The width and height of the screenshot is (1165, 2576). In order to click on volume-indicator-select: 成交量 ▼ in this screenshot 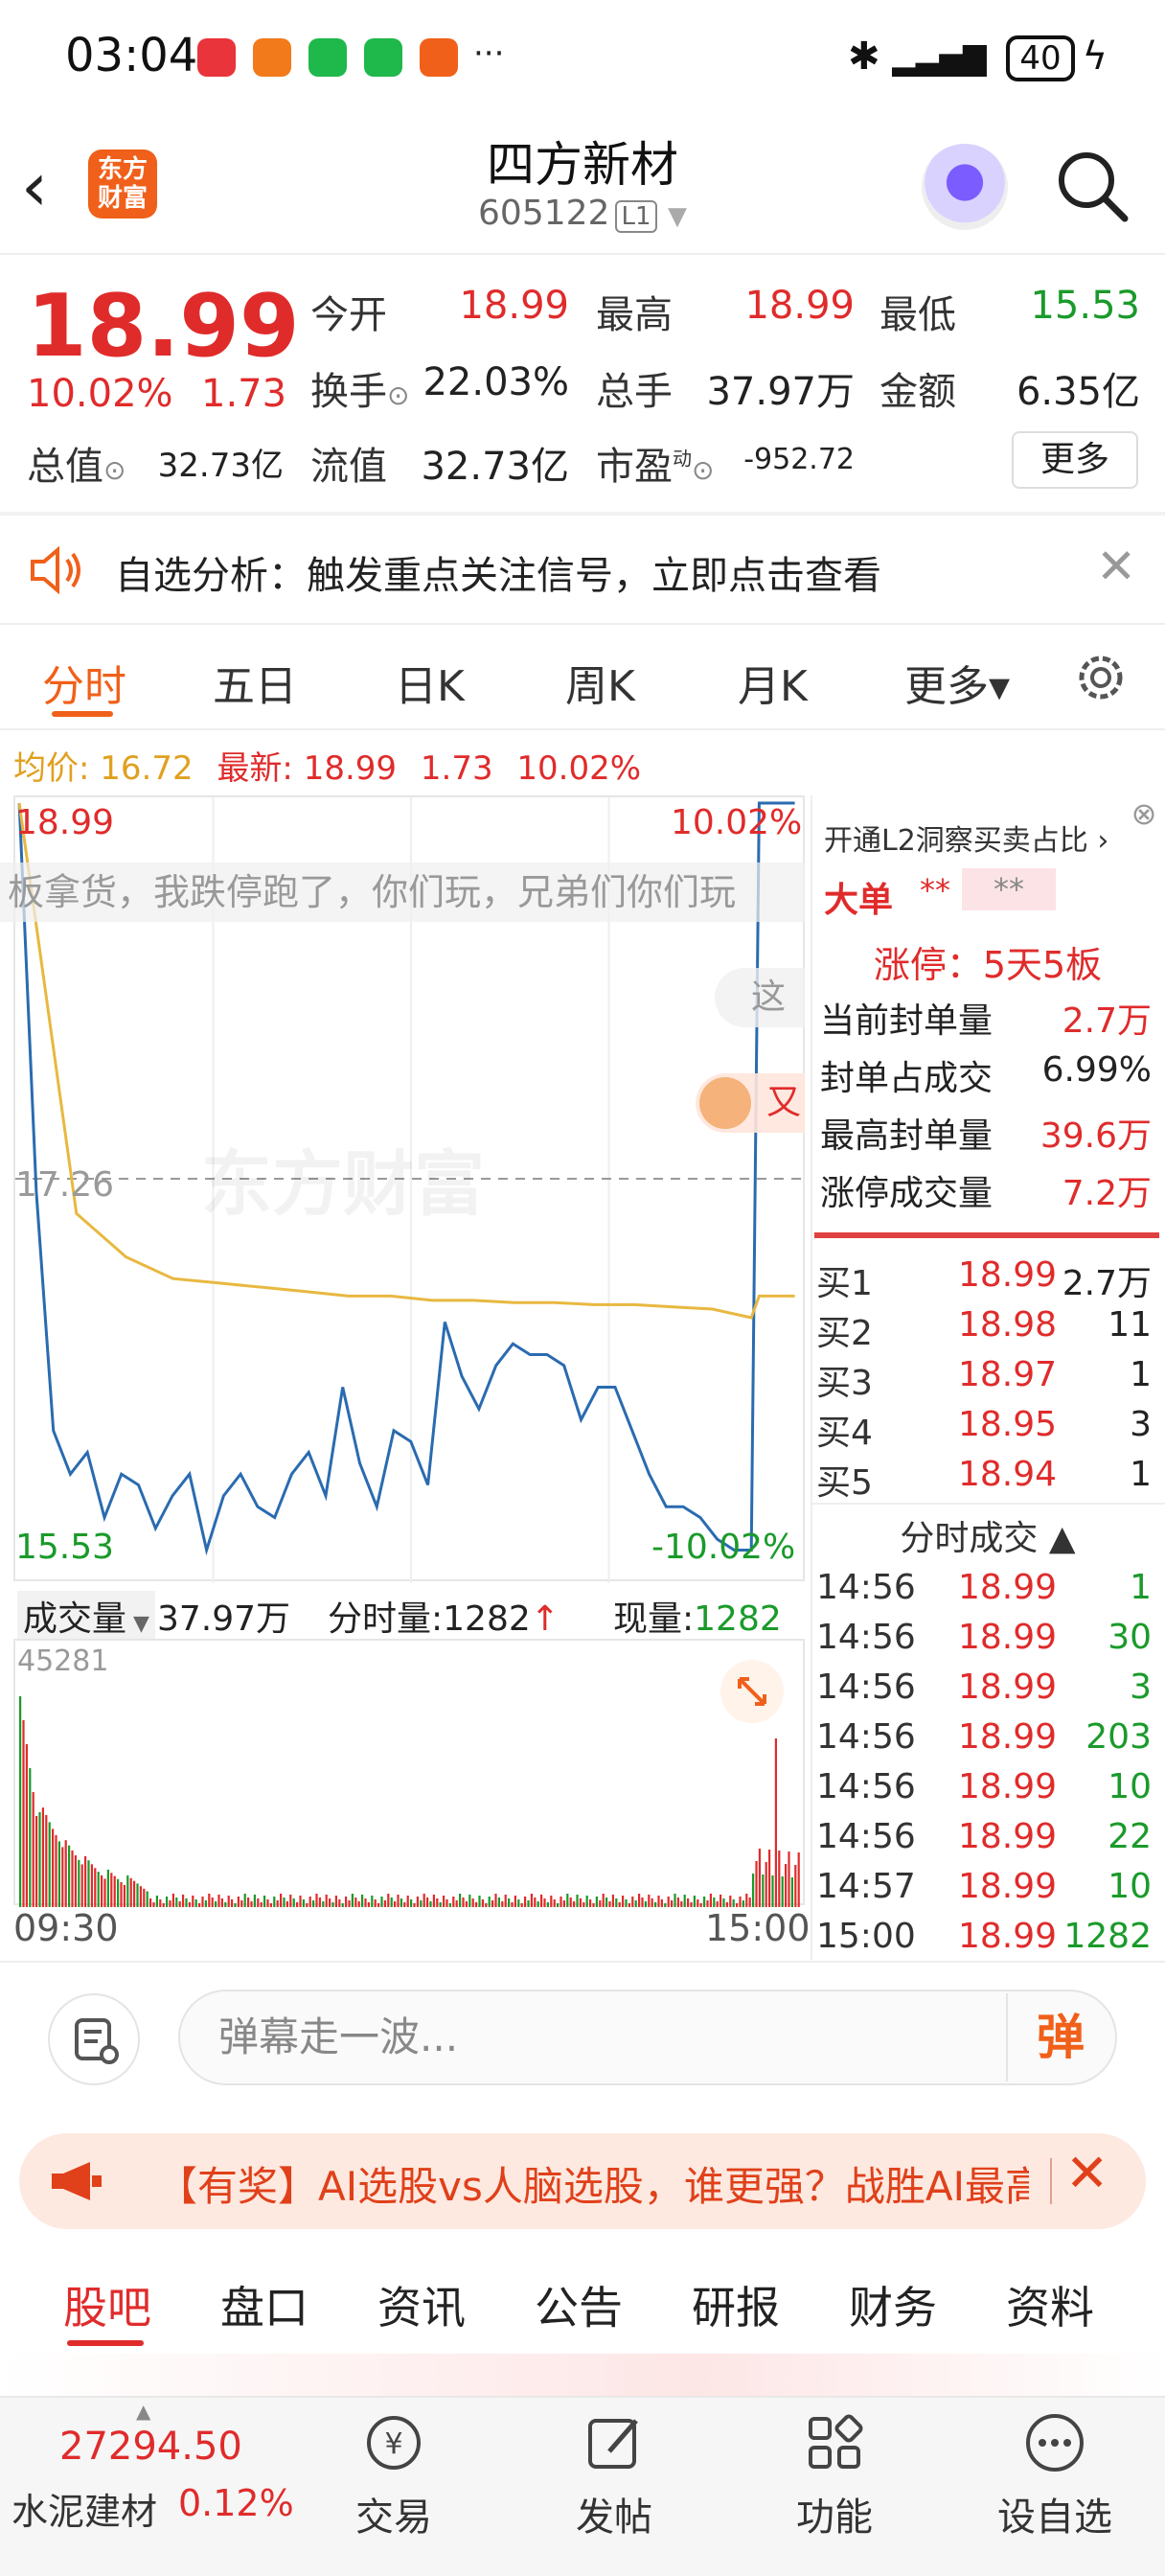, I will do `click(86, 1616)`.